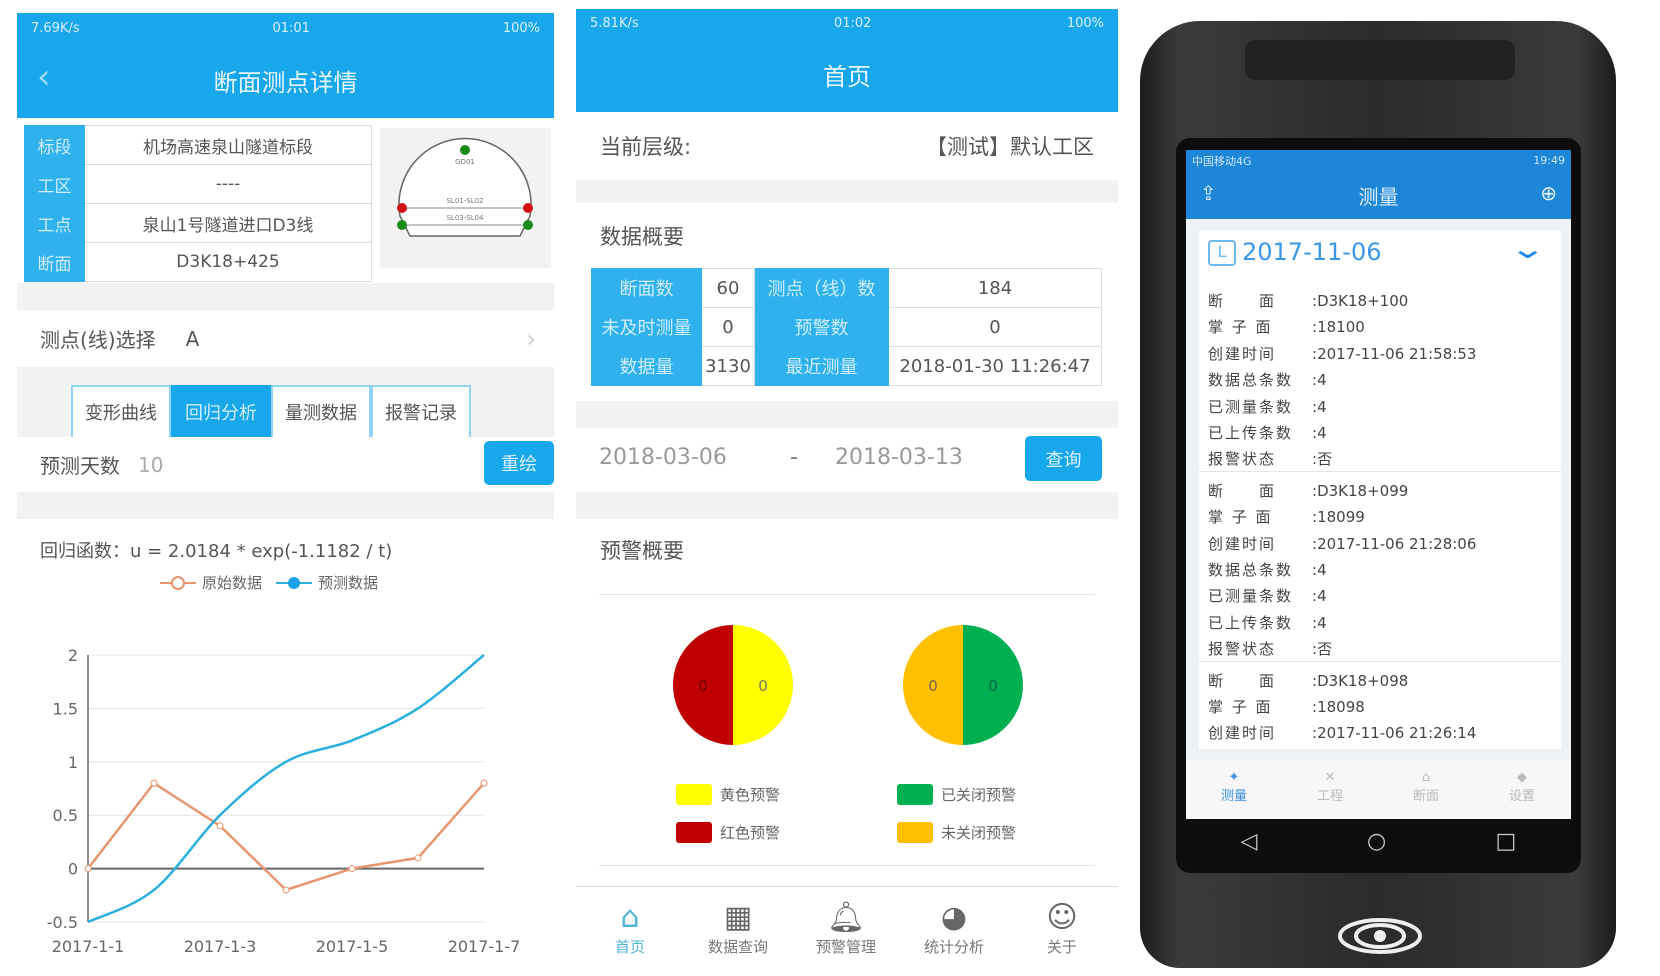 This screenshot has height=976, width=1660. Describe the element at coordinates (291, 28) in the screenshot. I see `clock: 01:01` at that location.